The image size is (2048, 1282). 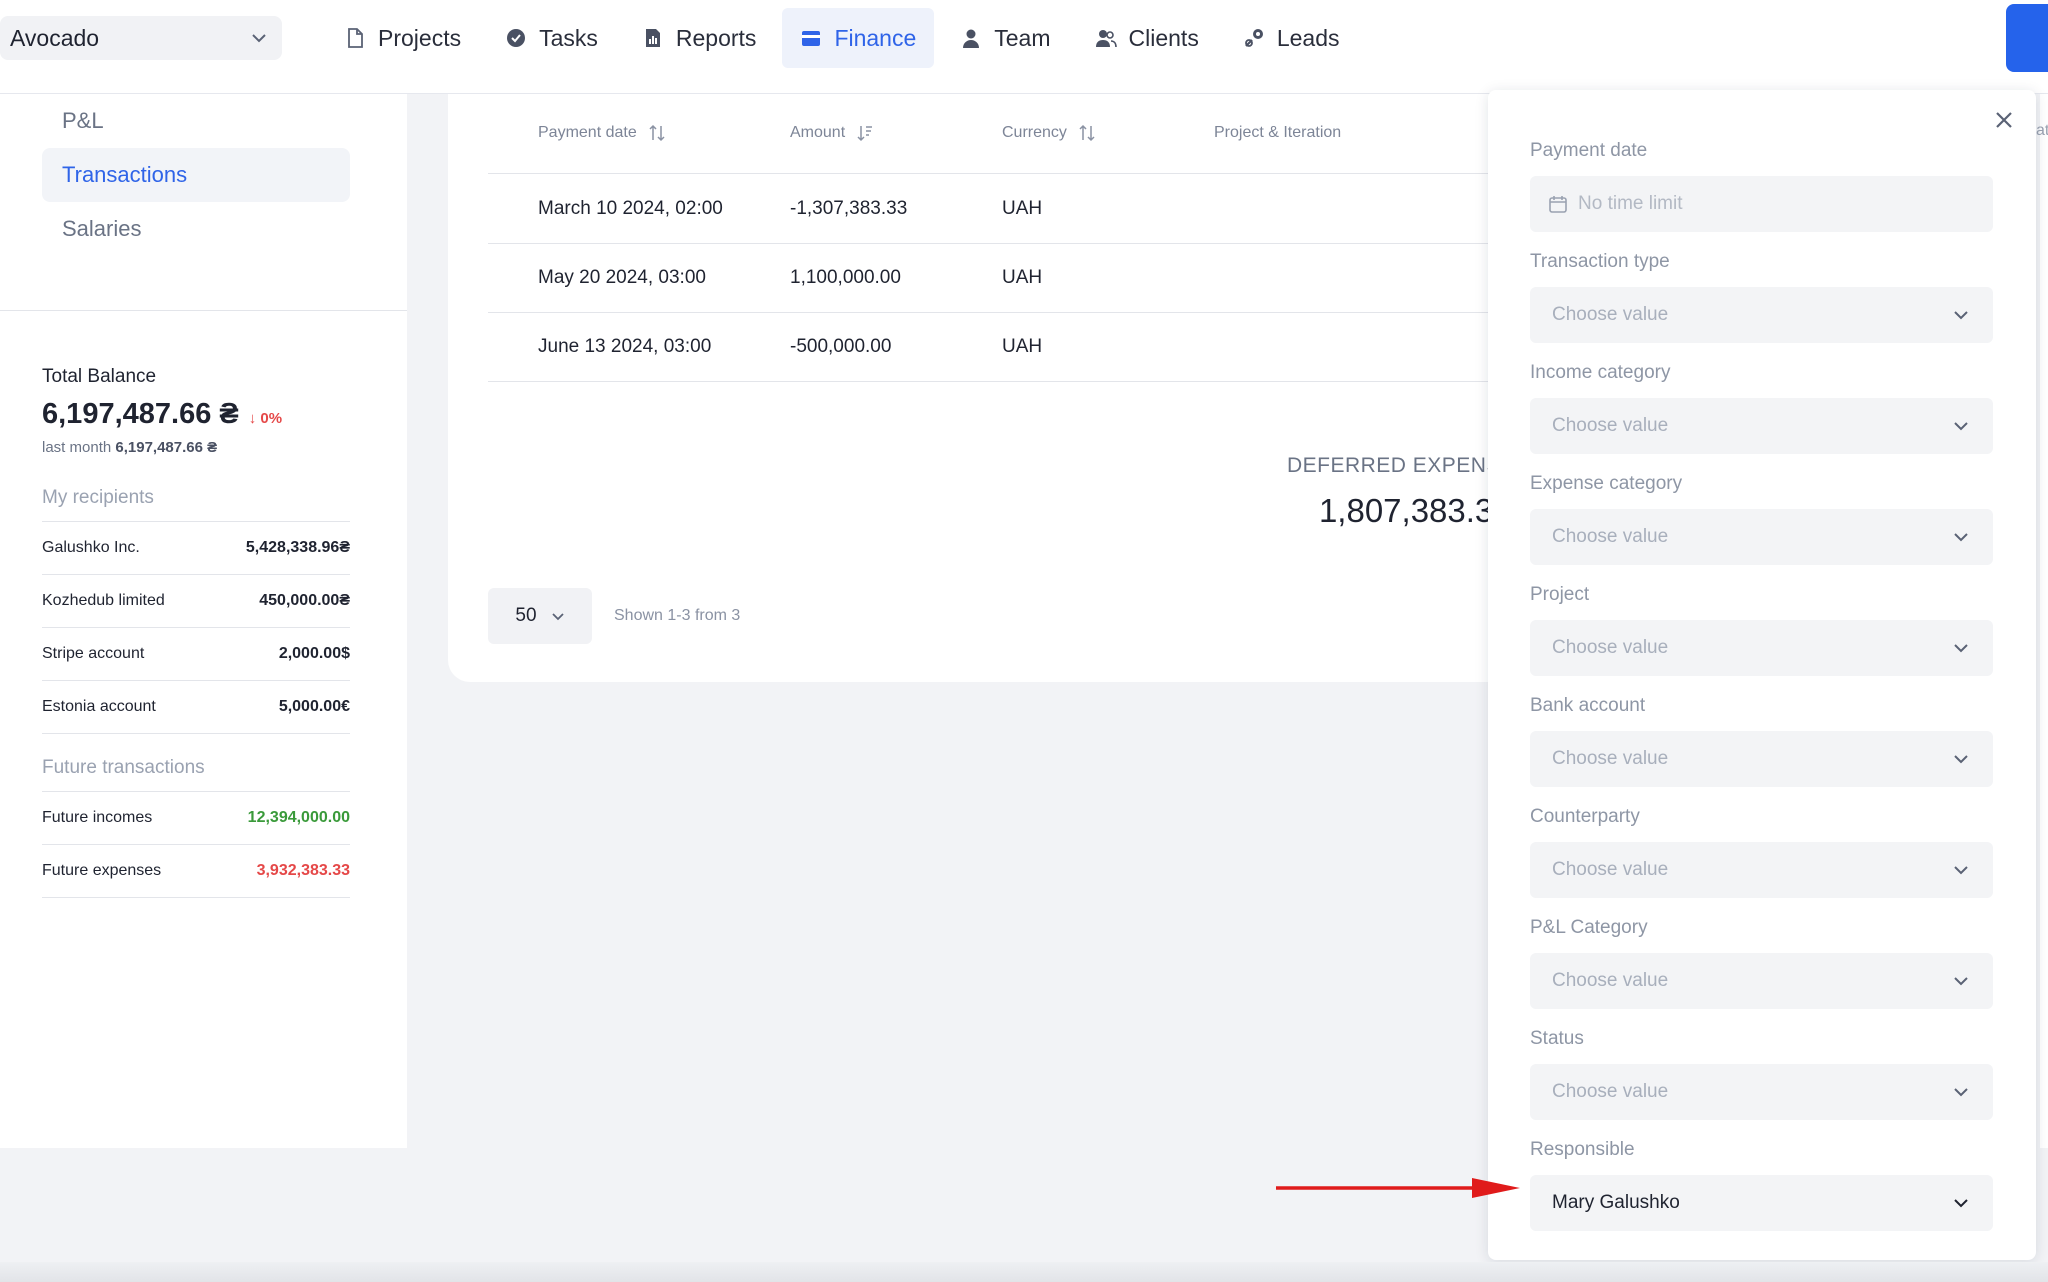 I want to click on counterparty-select: Choose value, so click(x=1761, y=870).